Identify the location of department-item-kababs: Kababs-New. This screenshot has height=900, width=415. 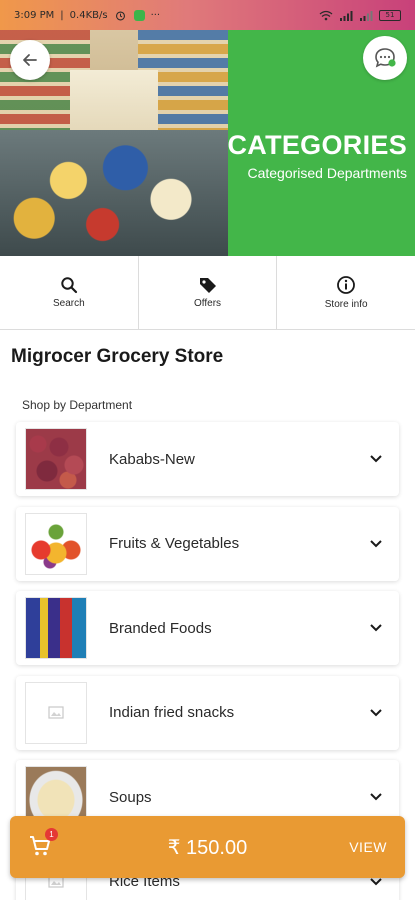
(207, 459).